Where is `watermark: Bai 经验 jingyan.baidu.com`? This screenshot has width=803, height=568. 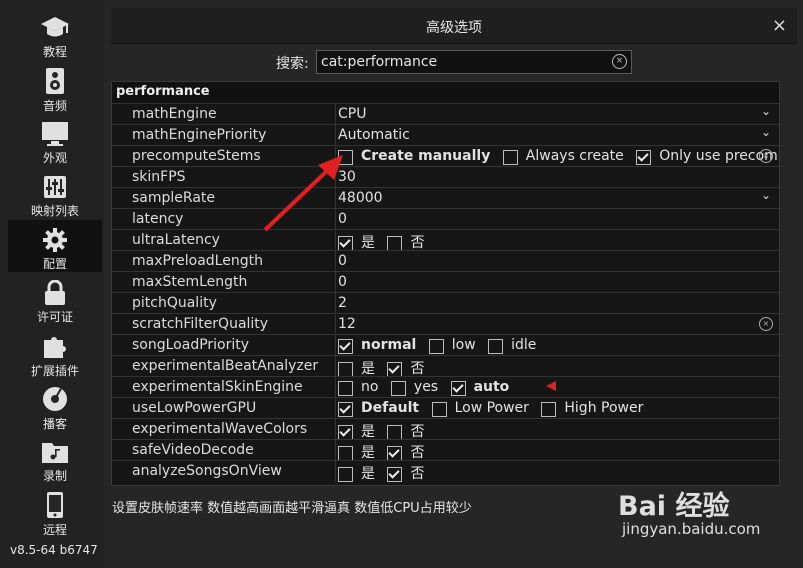 watermark: Bai 经验 jingyan.baidu.com is located at coordinates (689, 511).